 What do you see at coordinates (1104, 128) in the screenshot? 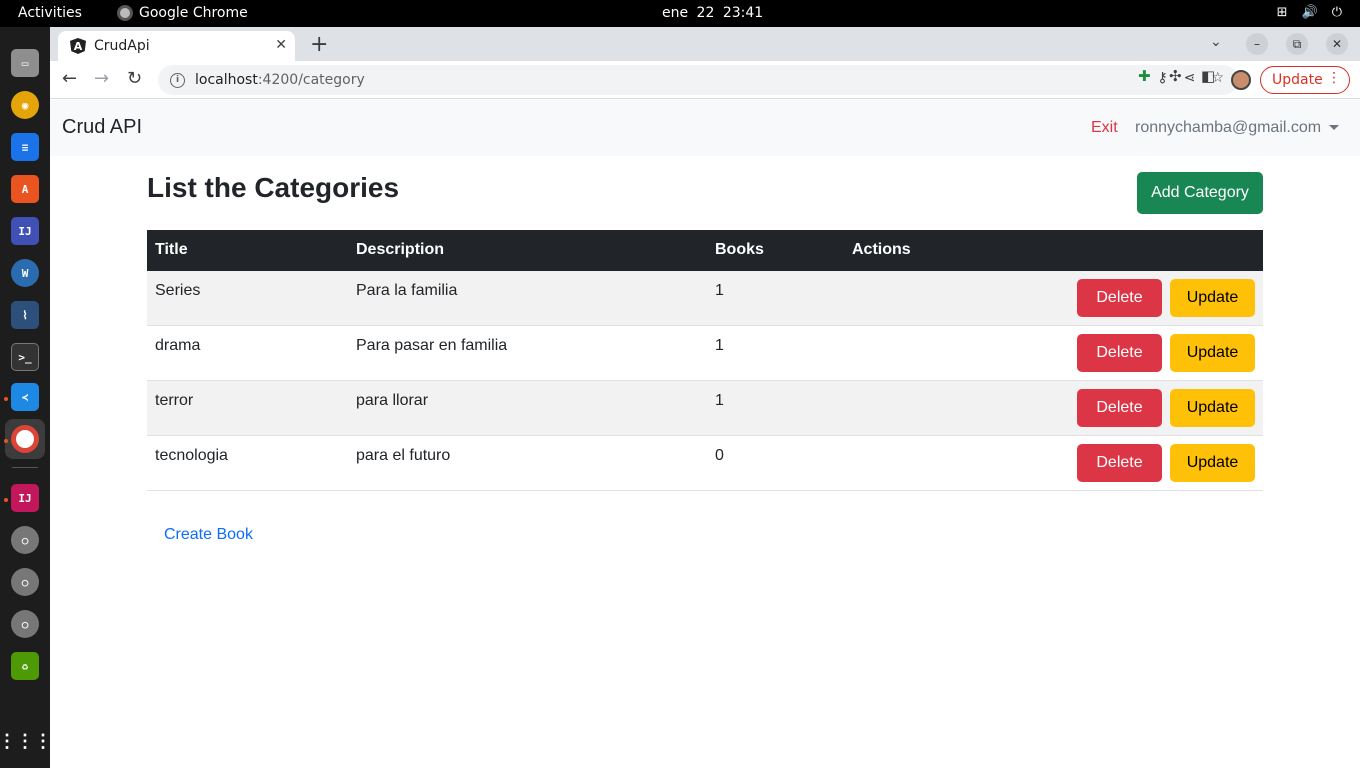
I see `exit-link: Exit` at bounding box center [1104, 128].